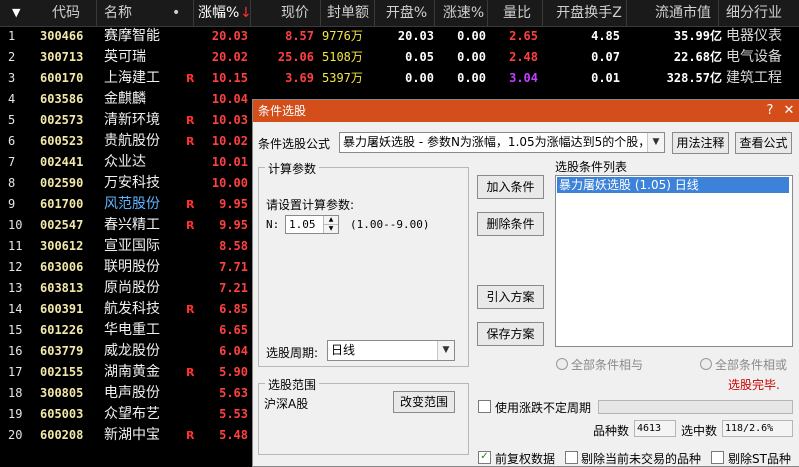 This screenshot has height=467, width=799. Describe the element at coordinates (118, 13) in the screenshot. I see `col-name: 名称` at that location.